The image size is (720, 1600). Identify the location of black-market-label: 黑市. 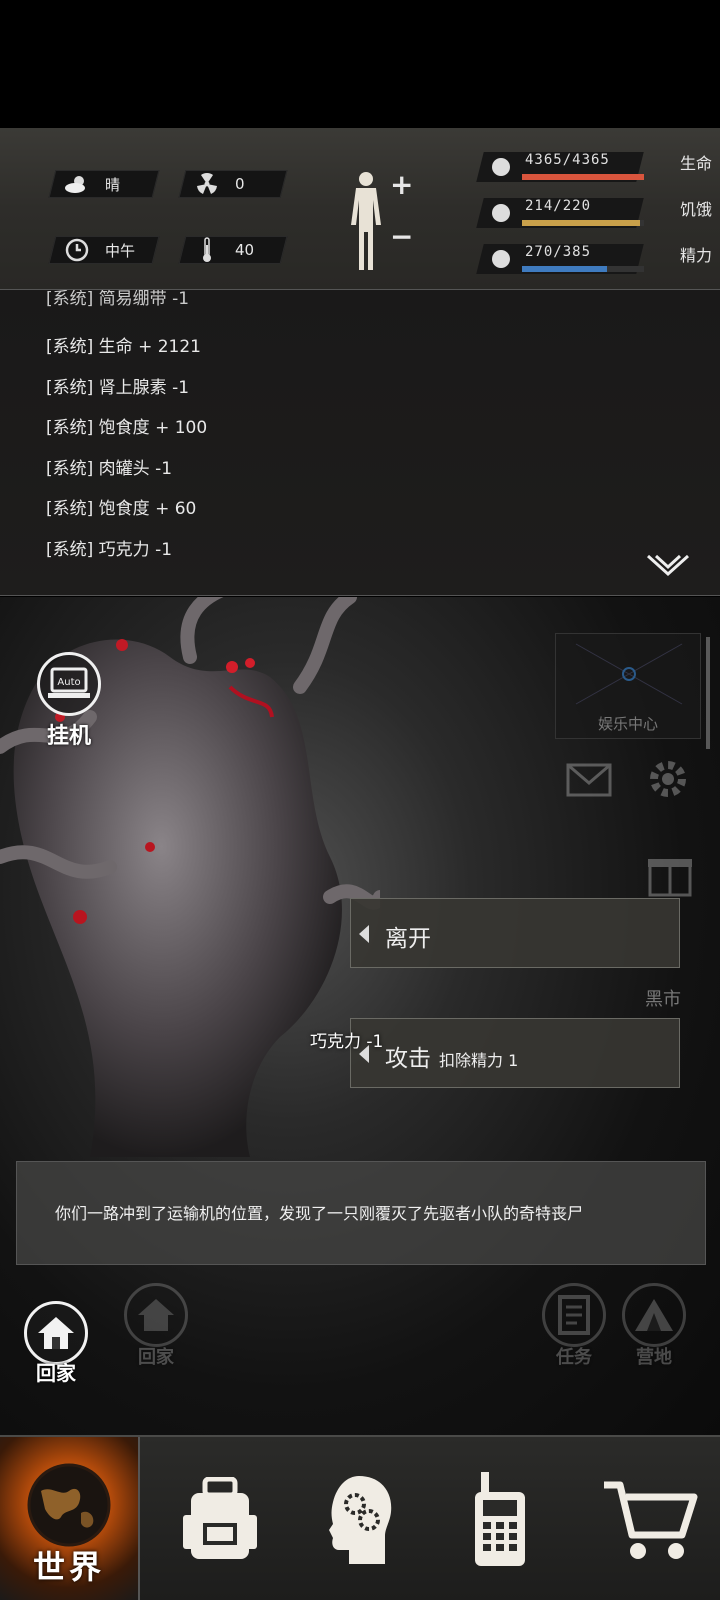
(663, 998).